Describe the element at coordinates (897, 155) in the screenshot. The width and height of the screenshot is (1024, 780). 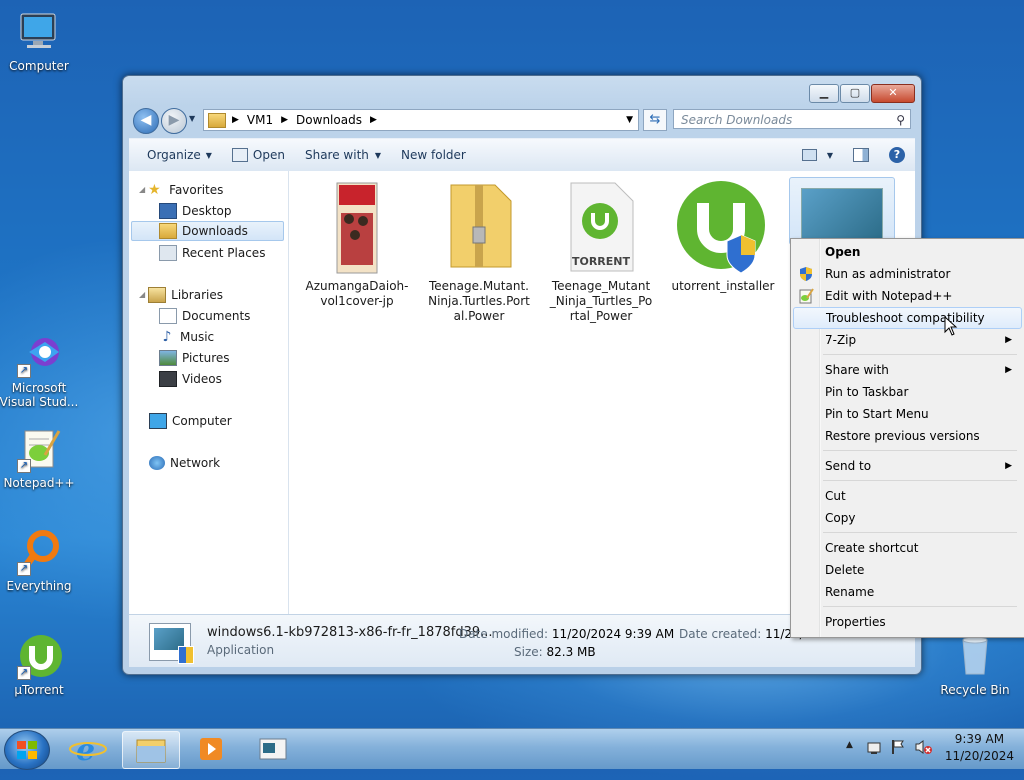
I see `help-button: ?` at that location.